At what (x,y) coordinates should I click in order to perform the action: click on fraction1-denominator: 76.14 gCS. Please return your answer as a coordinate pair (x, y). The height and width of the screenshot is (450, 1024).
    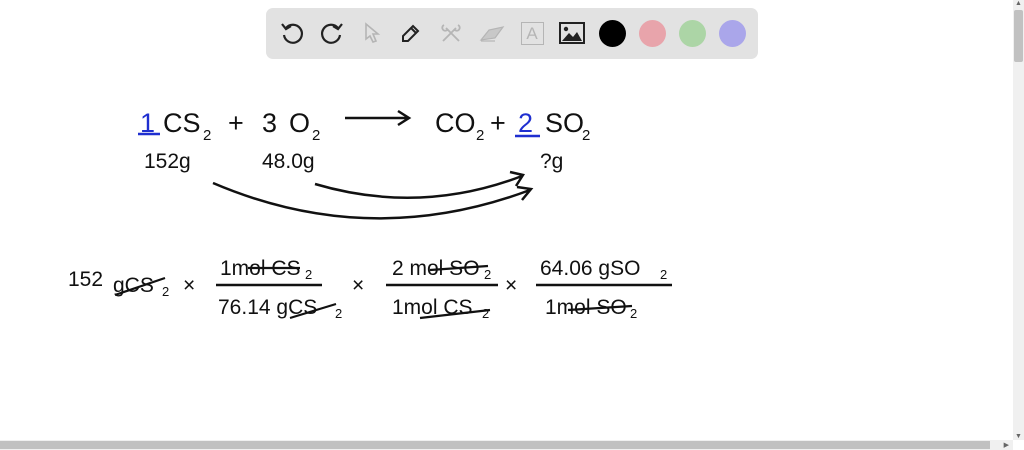
    Looking at the image, I should click on (267, 307).